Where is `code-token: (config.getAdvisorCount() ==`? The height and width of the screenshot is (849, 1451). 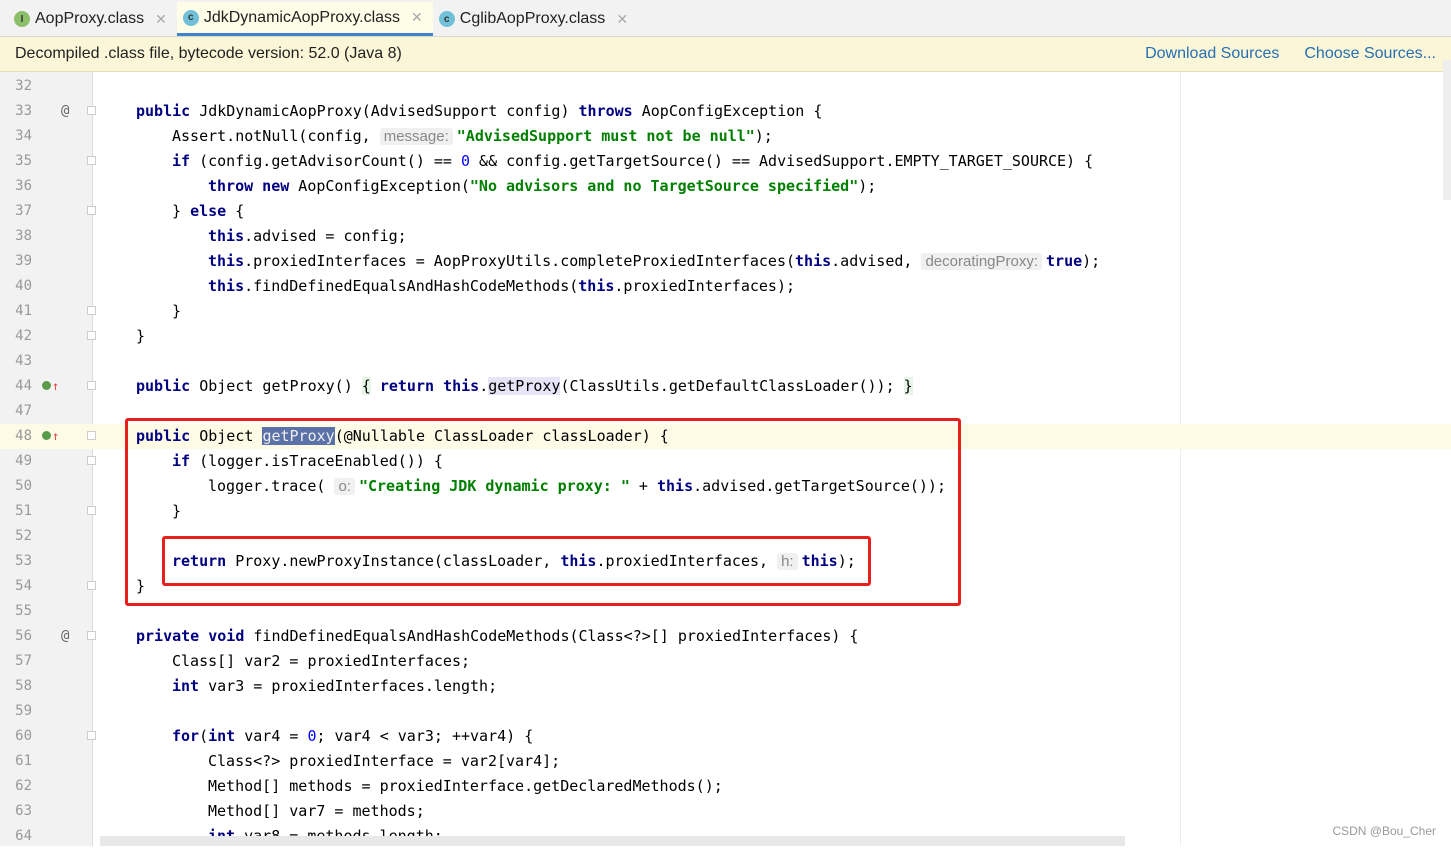 code-token: (config.getAdvisorCount() == is located at coordinates (325, 161).